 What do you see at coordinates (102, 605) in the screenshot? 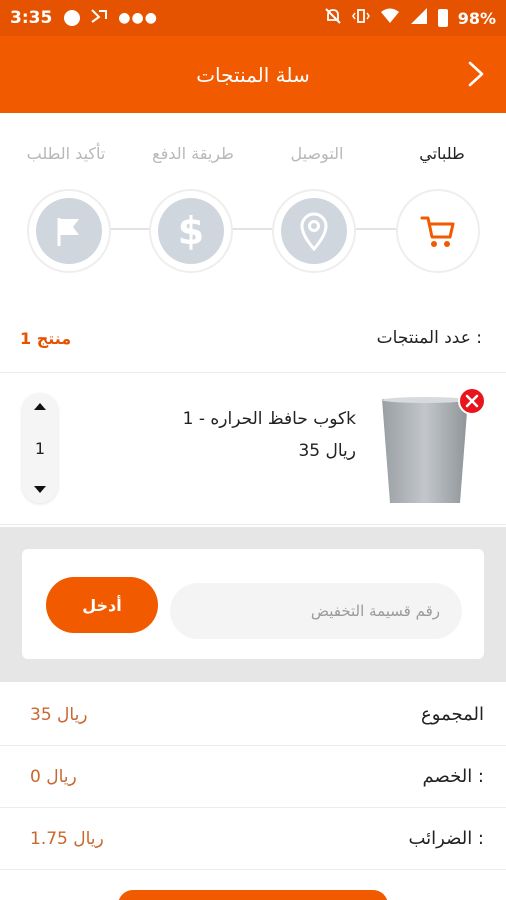
I see `apply-coupon-button: أدخل` at bounding box center [102, 605].